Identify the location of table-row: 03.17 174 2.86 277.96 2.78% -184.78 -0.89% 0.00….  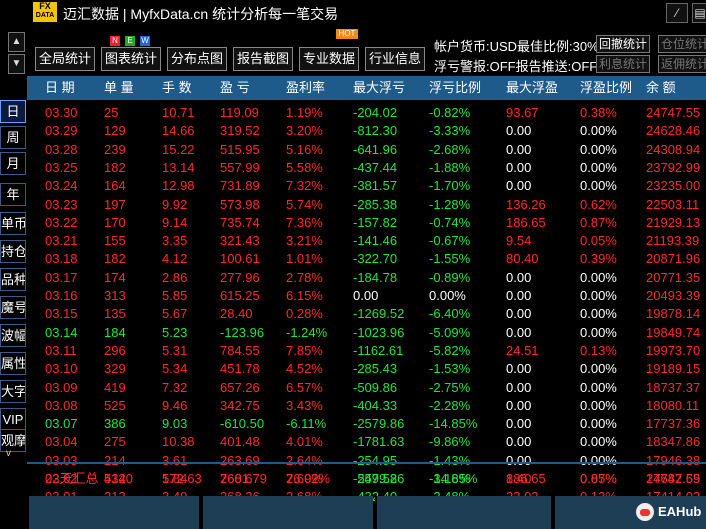
(366, 278).